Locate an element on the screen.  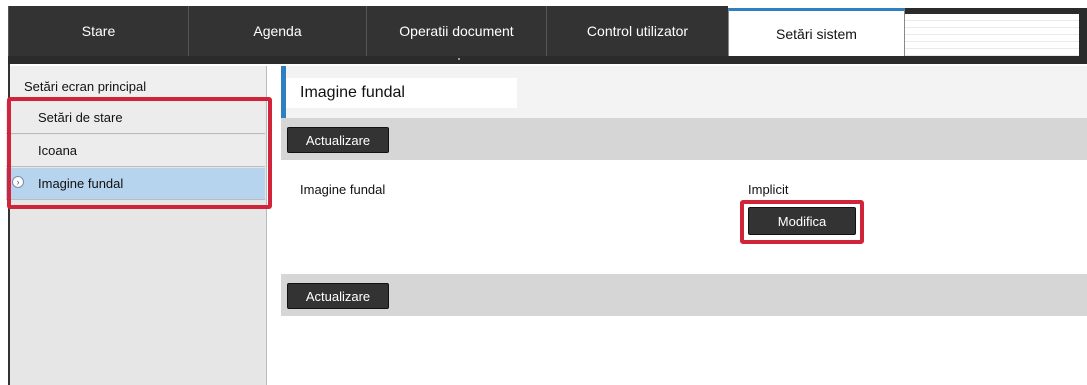
tab-operatii-document: Operatii document is located at coordinates (456, 31).